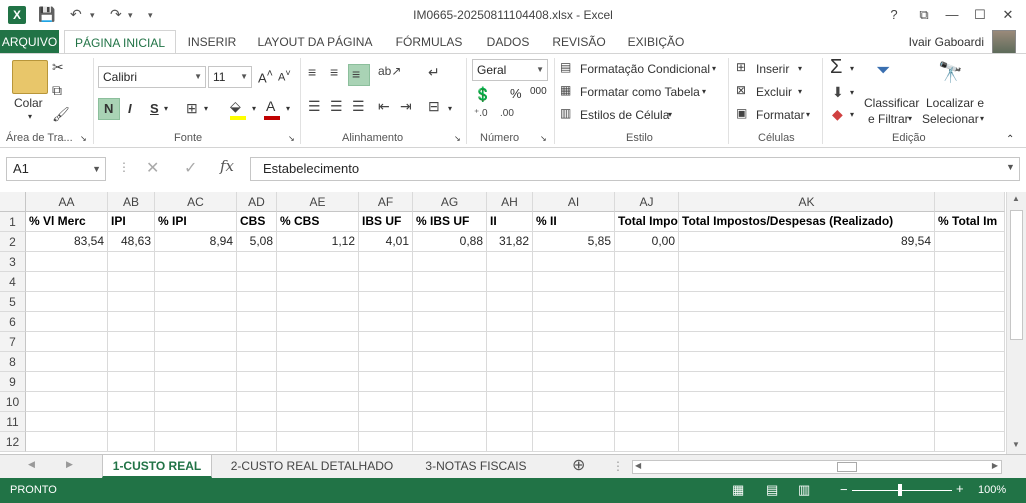 The width and height of the screenshot is (1026, 503). What do you see at coordinates (538, 91) in the screenshot?
I see `comma-style-button: 000` at bounding box center [538, 91].